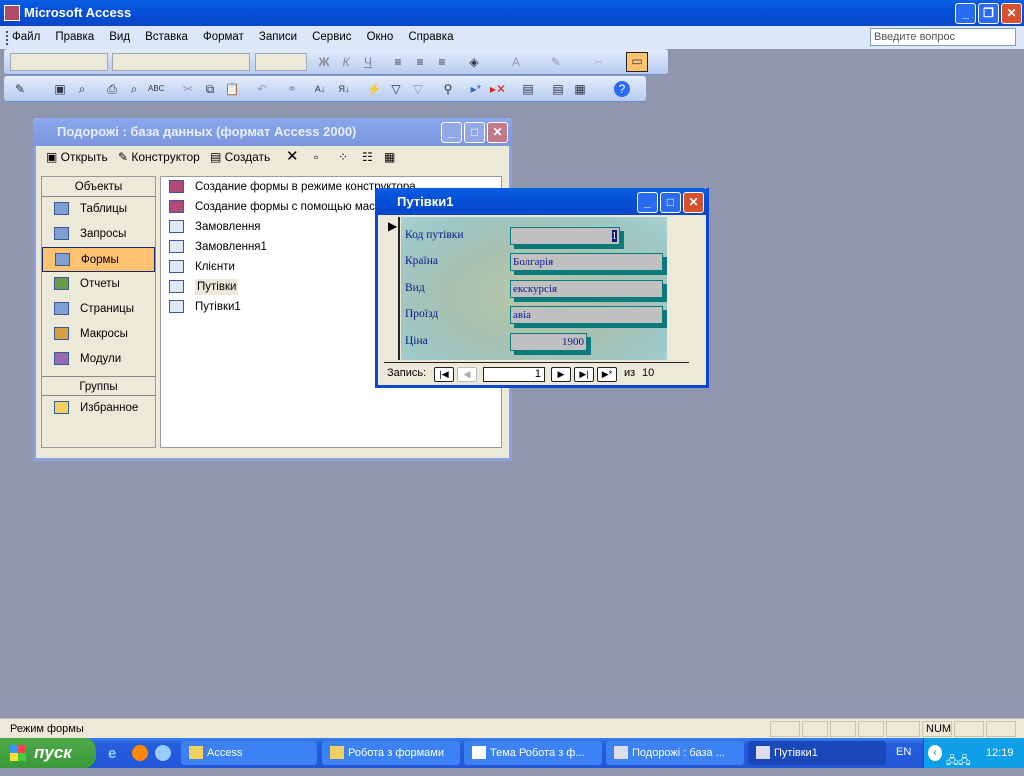 Image resolution: width=1024 pixels, height=776 pixels. What do you see at coordinates (903, 752) in the screenshot?
I see `language-indicator: EN` at bounding box center [903, 752].